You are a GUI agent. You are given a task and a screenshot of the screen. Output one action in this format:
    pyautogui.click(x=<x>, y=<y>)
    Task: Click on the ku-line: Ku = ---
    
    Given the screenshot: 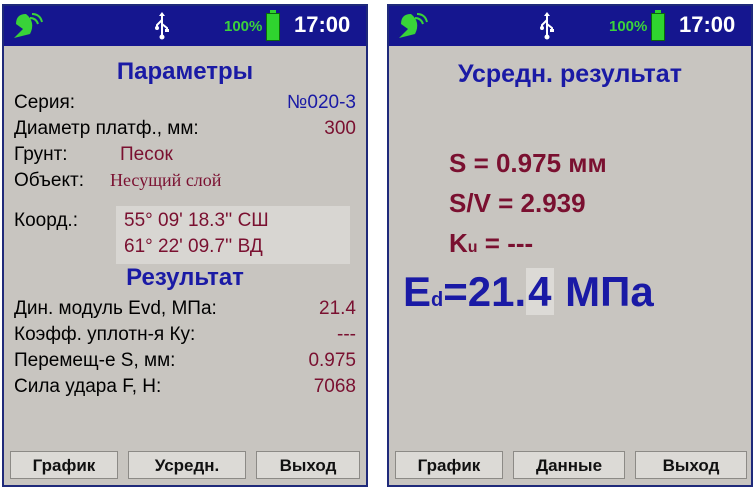 What is the action you would take?
    pyautogui.click(x=491, y=243)
    